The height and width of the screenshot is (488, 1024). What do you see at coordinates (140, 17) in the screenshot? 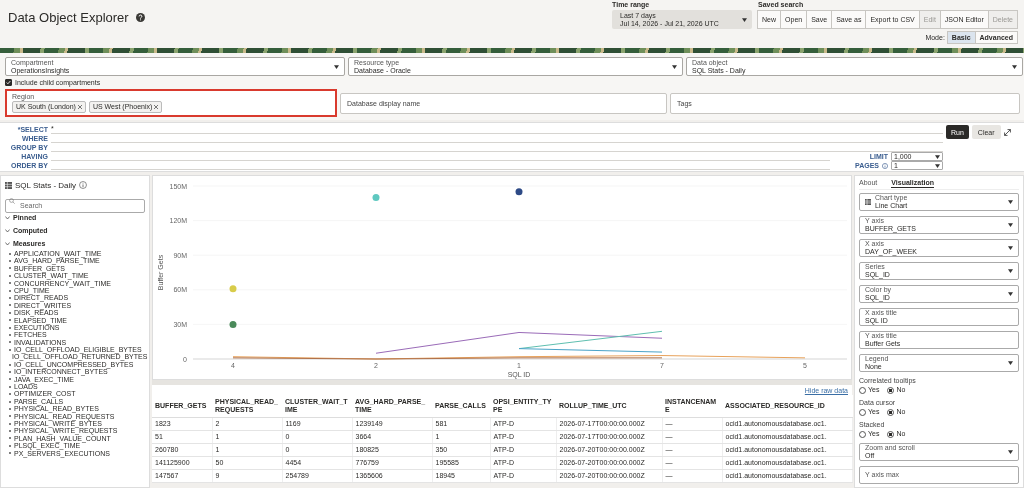
I see `help-icon` at bounding box center [140, 17].